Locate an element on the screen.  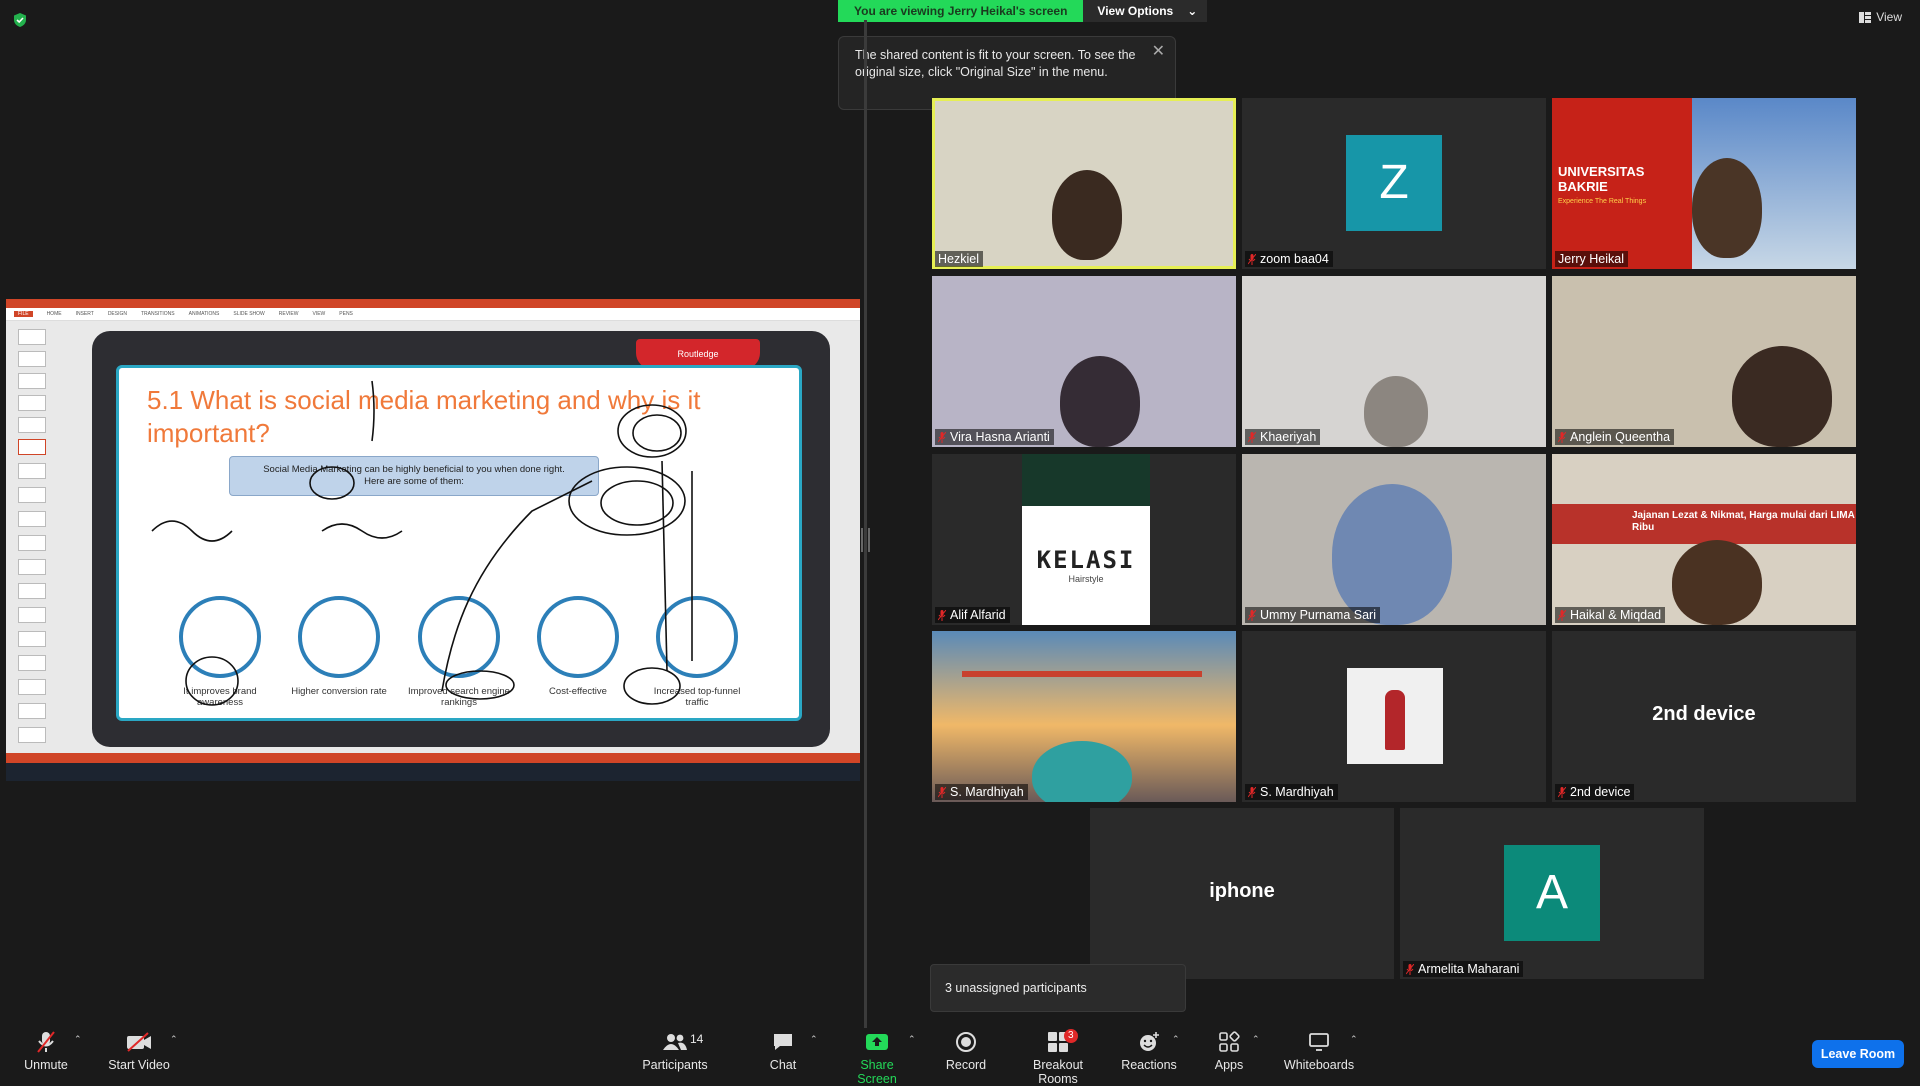
video-tile: Ummy Purnama Sari is located at coordinates (1394, 539).